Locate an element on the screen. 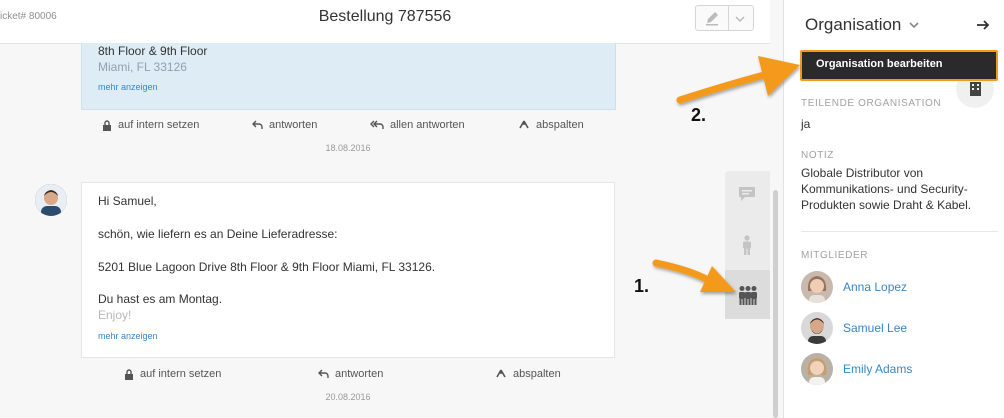  tab-customer is located at coordinates (747, 244).